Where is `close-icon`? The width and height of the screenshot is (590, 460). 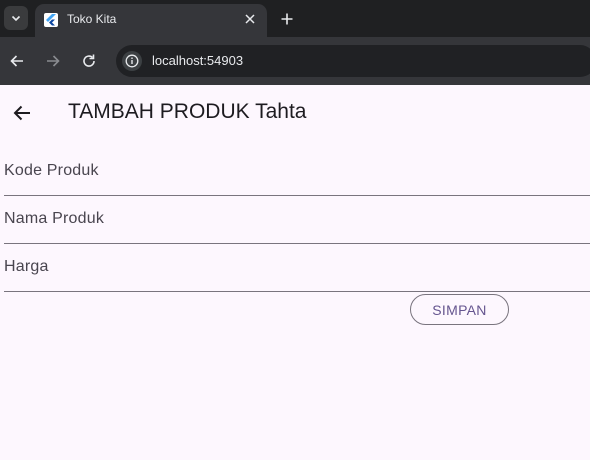
close-icon is located at coordinates (250, 19).